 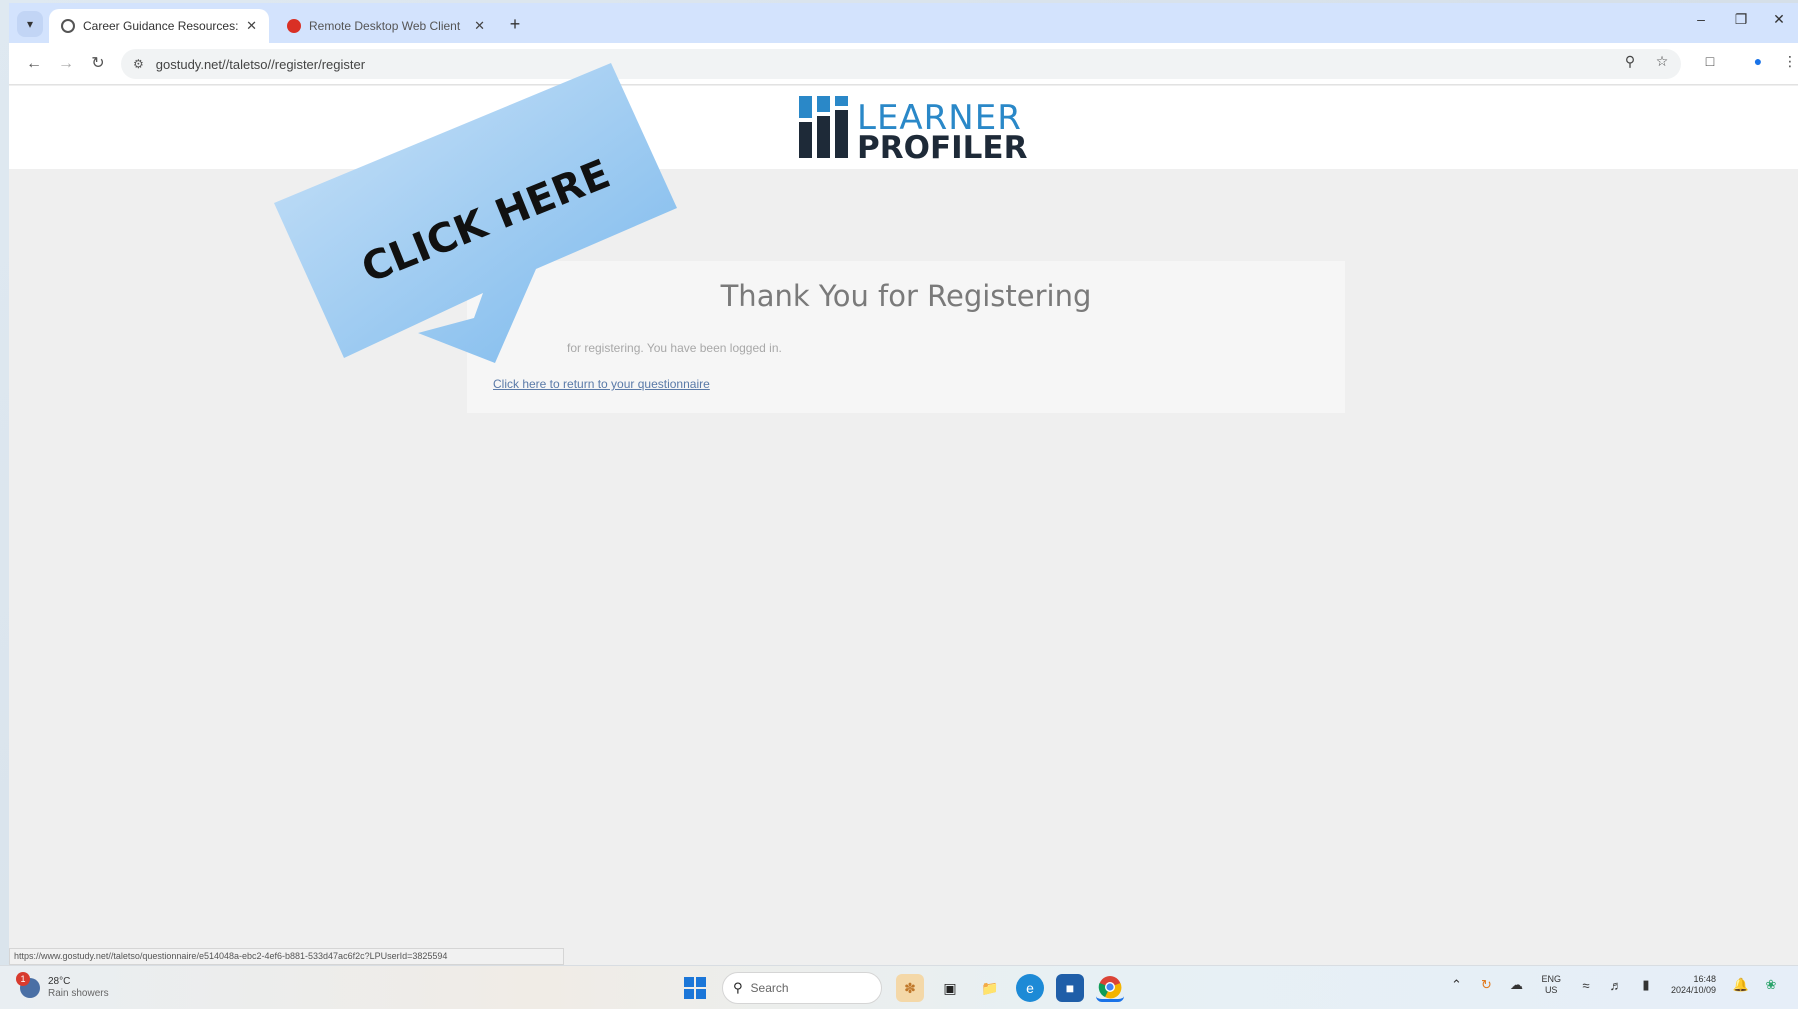 I want to click on extensions-icon: □, so click(x=1710, y=61).